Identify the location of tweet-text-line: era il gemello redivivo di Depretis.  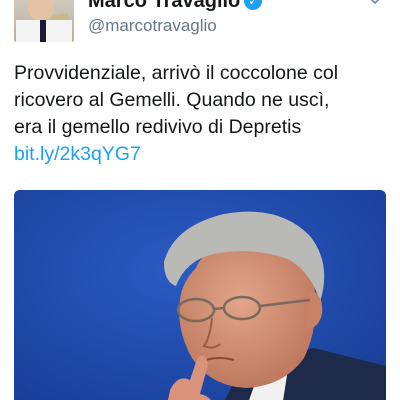
(158, 127).